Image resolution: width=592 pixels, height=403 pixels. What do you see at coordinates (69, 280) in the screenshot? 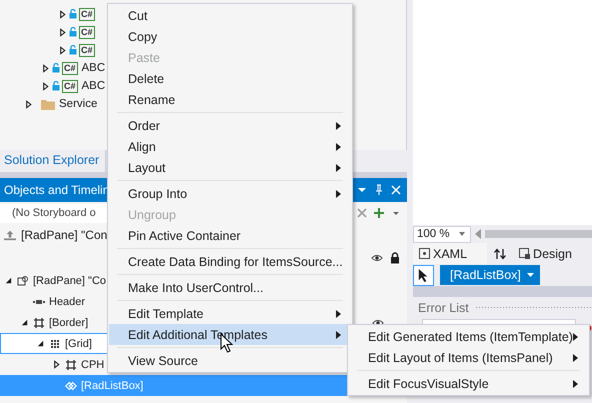
I see `element-label: [RadPane] "Co` at bounding box center [69, 280].